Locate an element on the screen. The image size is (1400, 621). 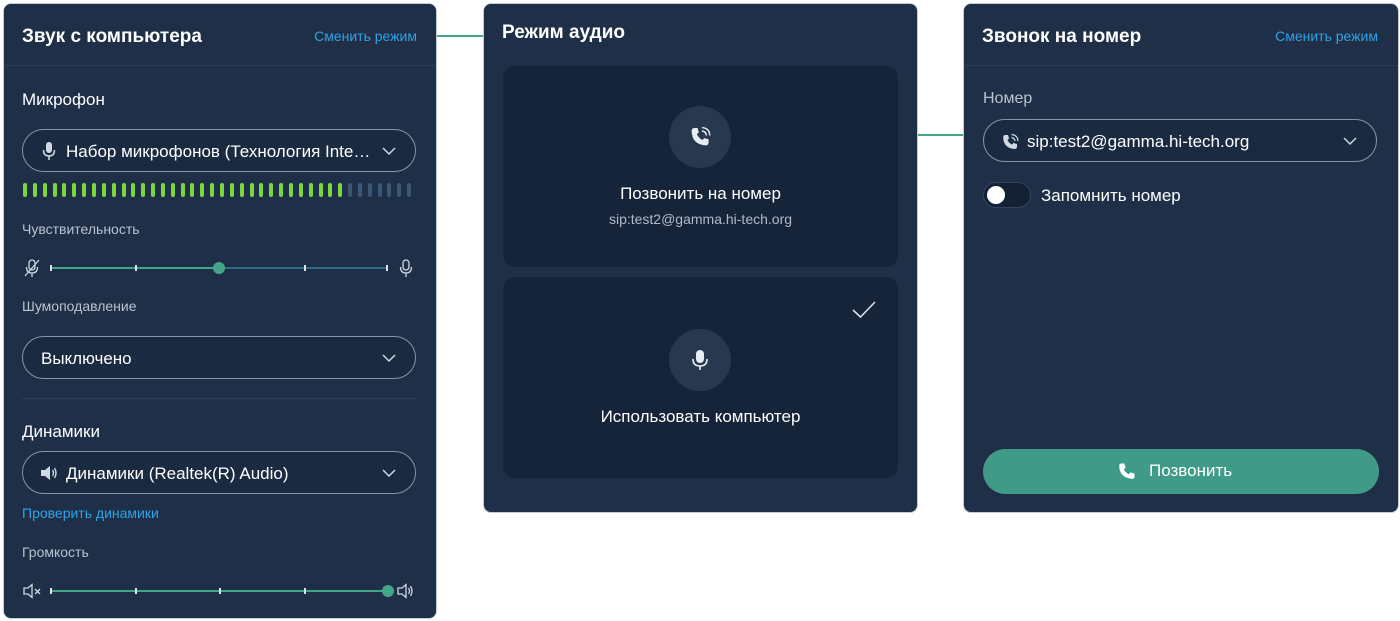
volume-slider is located at coordinates (219, 591).